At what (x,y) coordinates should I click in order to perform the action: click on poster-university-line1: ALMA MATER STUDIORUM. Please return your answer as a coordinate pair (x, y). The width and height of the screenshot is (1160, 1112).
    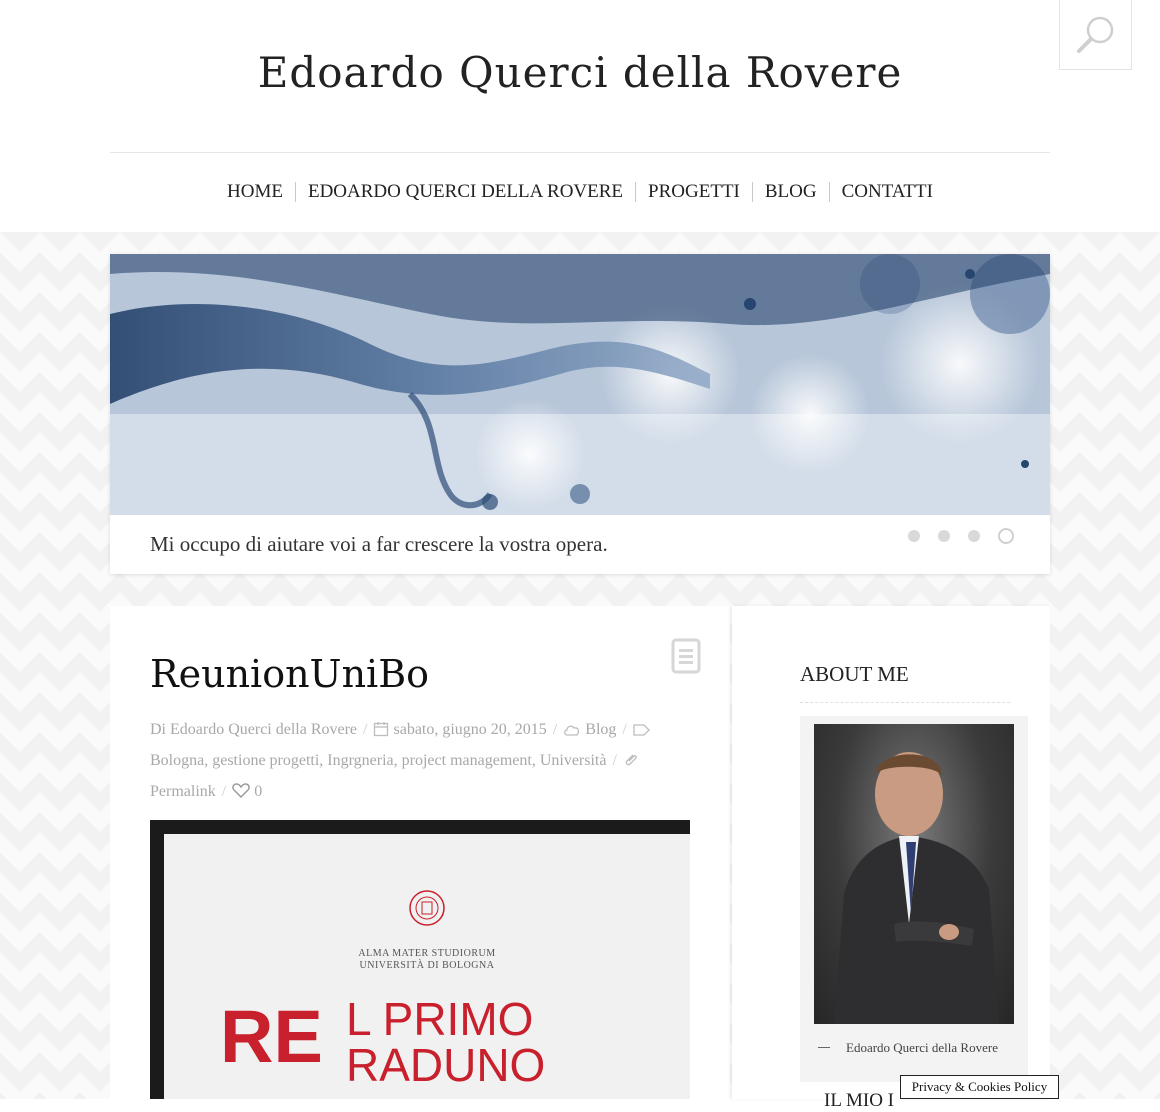
    Looking at the image, I should click on (427, 953).